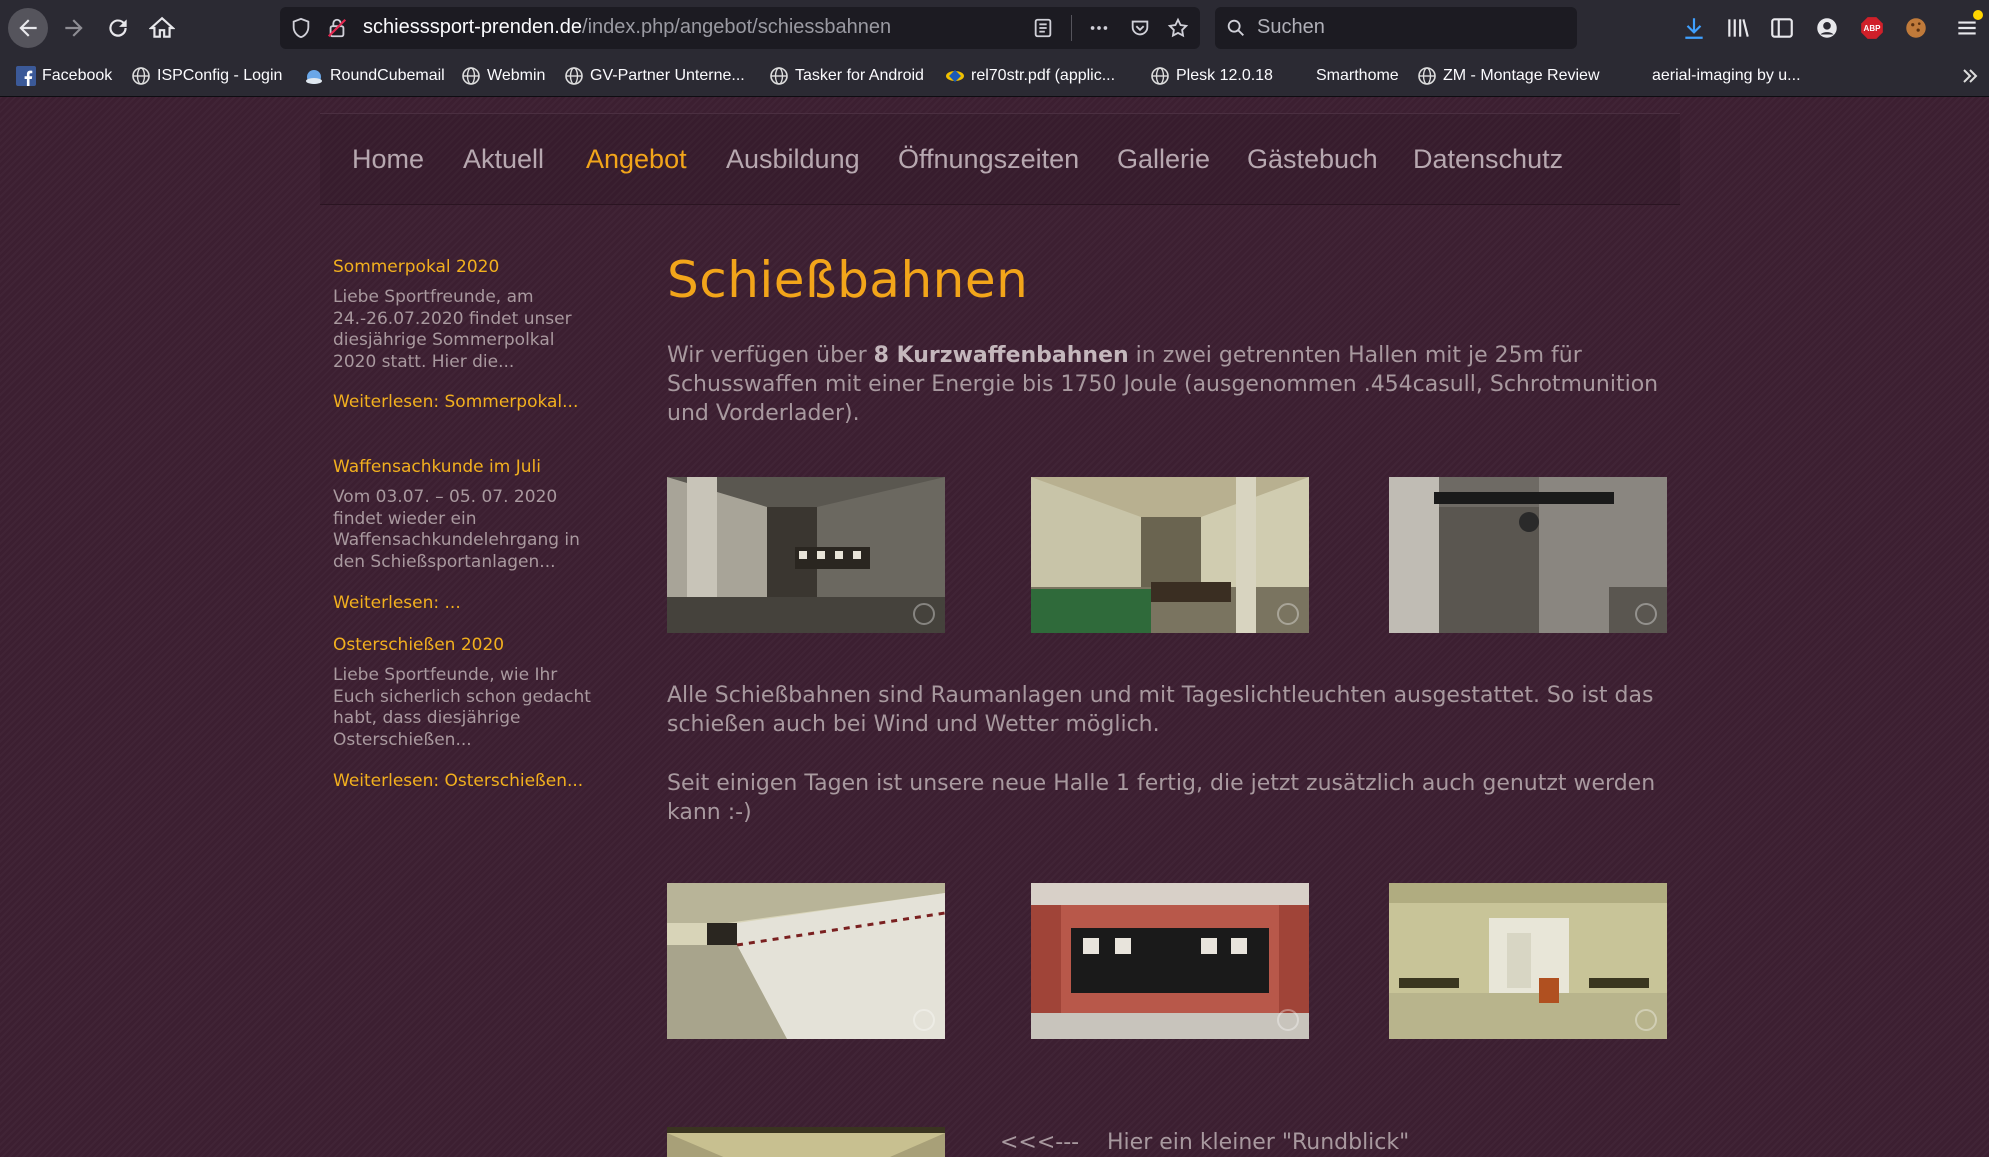  What do you see at coordinates (1040, 1142) in the screenshot?
I see `rundblick-arrow: <<<---` at bounding box center [1040, 1142].